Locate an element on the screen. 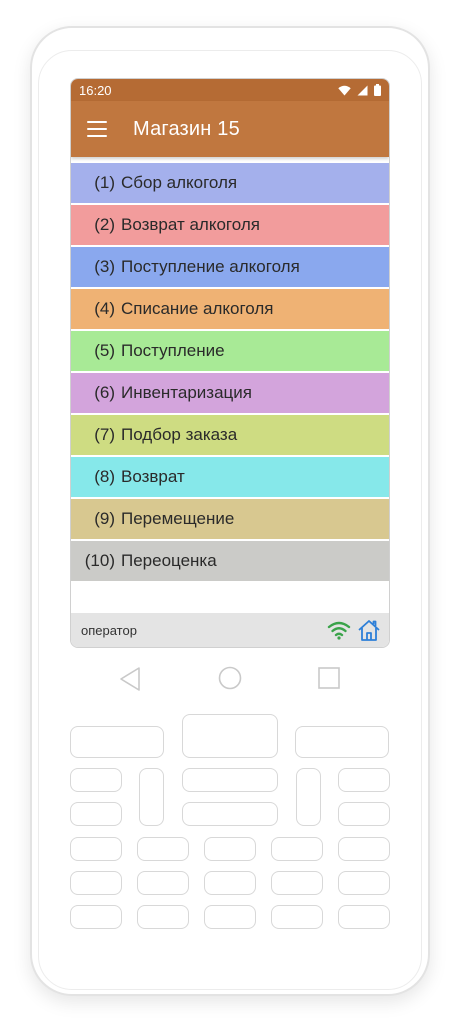 The width and height of the screenshot is (460, 1020). menu-item-number: (2) is located at coordinates (104, 224).